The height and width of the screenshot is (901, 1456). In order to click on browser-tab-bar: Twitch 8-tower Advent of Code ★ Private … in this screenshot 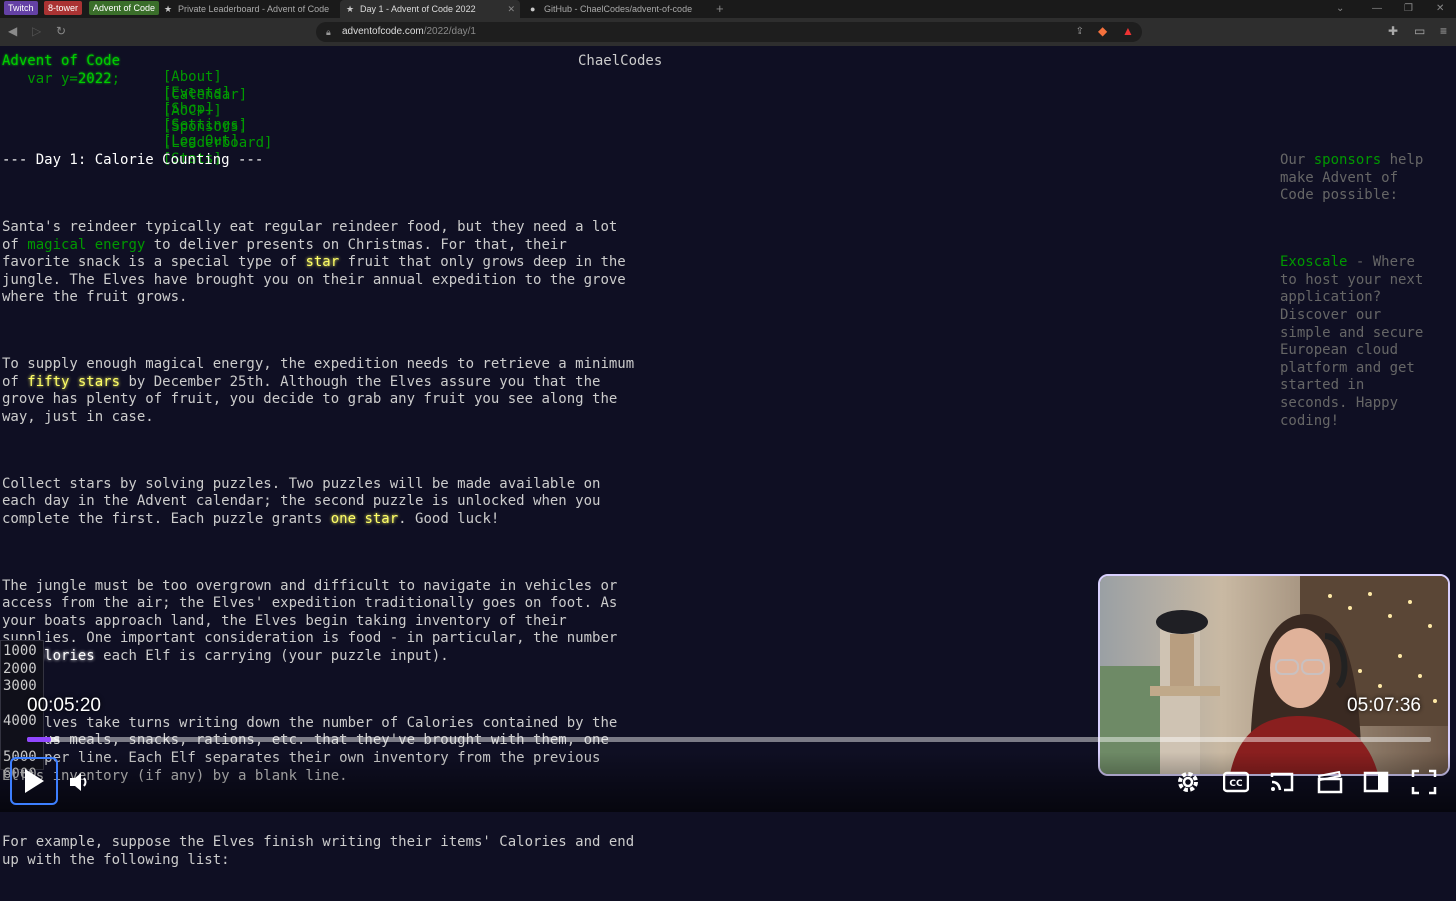, I will do `click(728, 9)`.